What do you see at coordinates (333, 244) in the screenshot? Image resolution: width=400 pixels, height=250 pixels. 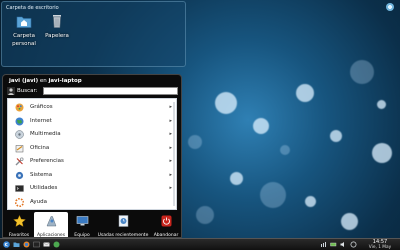 I see `battery-icon` at bounding box center [333, 244].